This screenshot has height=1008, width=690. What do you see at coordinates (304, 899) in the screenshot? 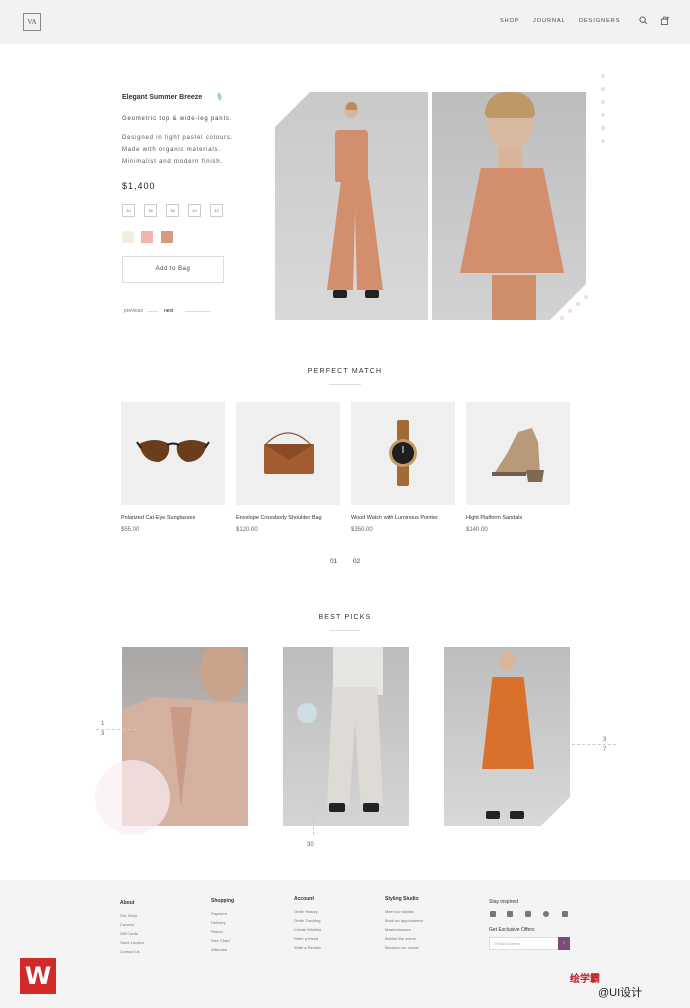
I see `footer-heading: Account` at bounding box center [304, 899].